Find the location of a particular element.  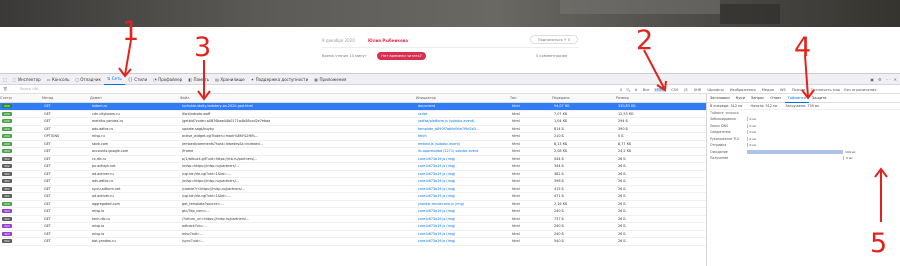

settings-icon: ⚙ is located at coordinates (880, 79).